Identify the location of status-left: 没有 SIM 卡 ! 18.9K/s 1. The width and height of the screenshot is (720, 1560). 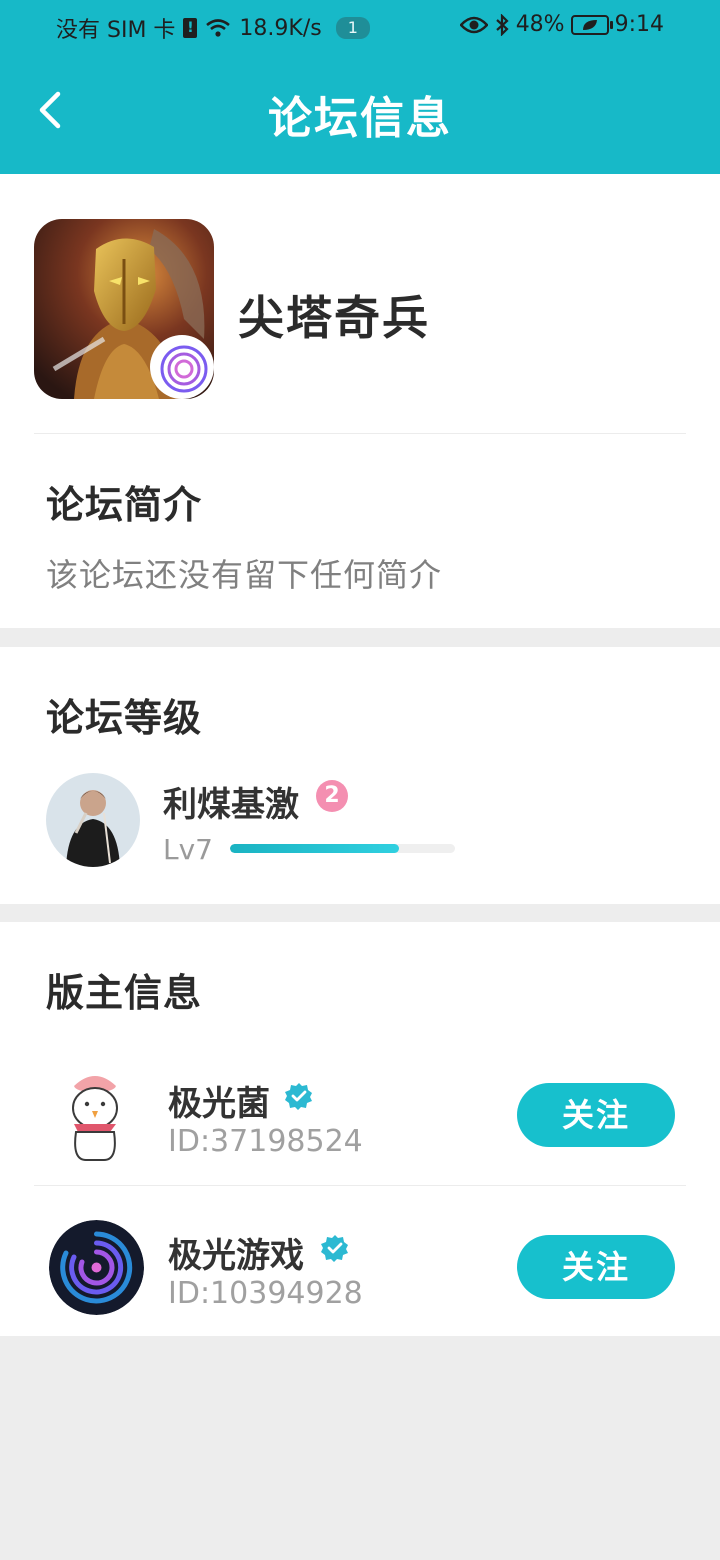
(213, 28).